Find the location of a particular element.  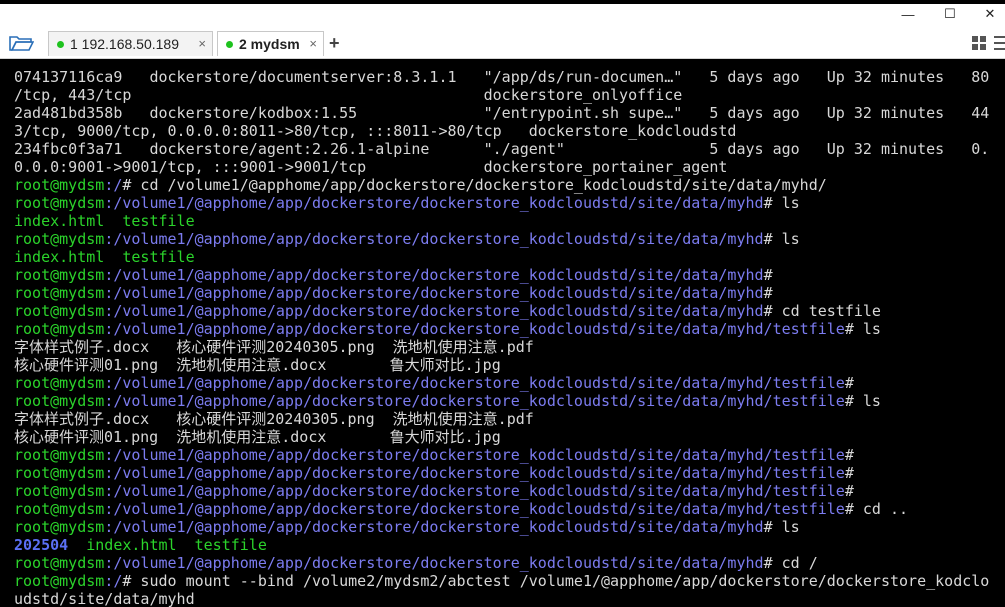

minimize-button: — is located at coordinates (908, 14).